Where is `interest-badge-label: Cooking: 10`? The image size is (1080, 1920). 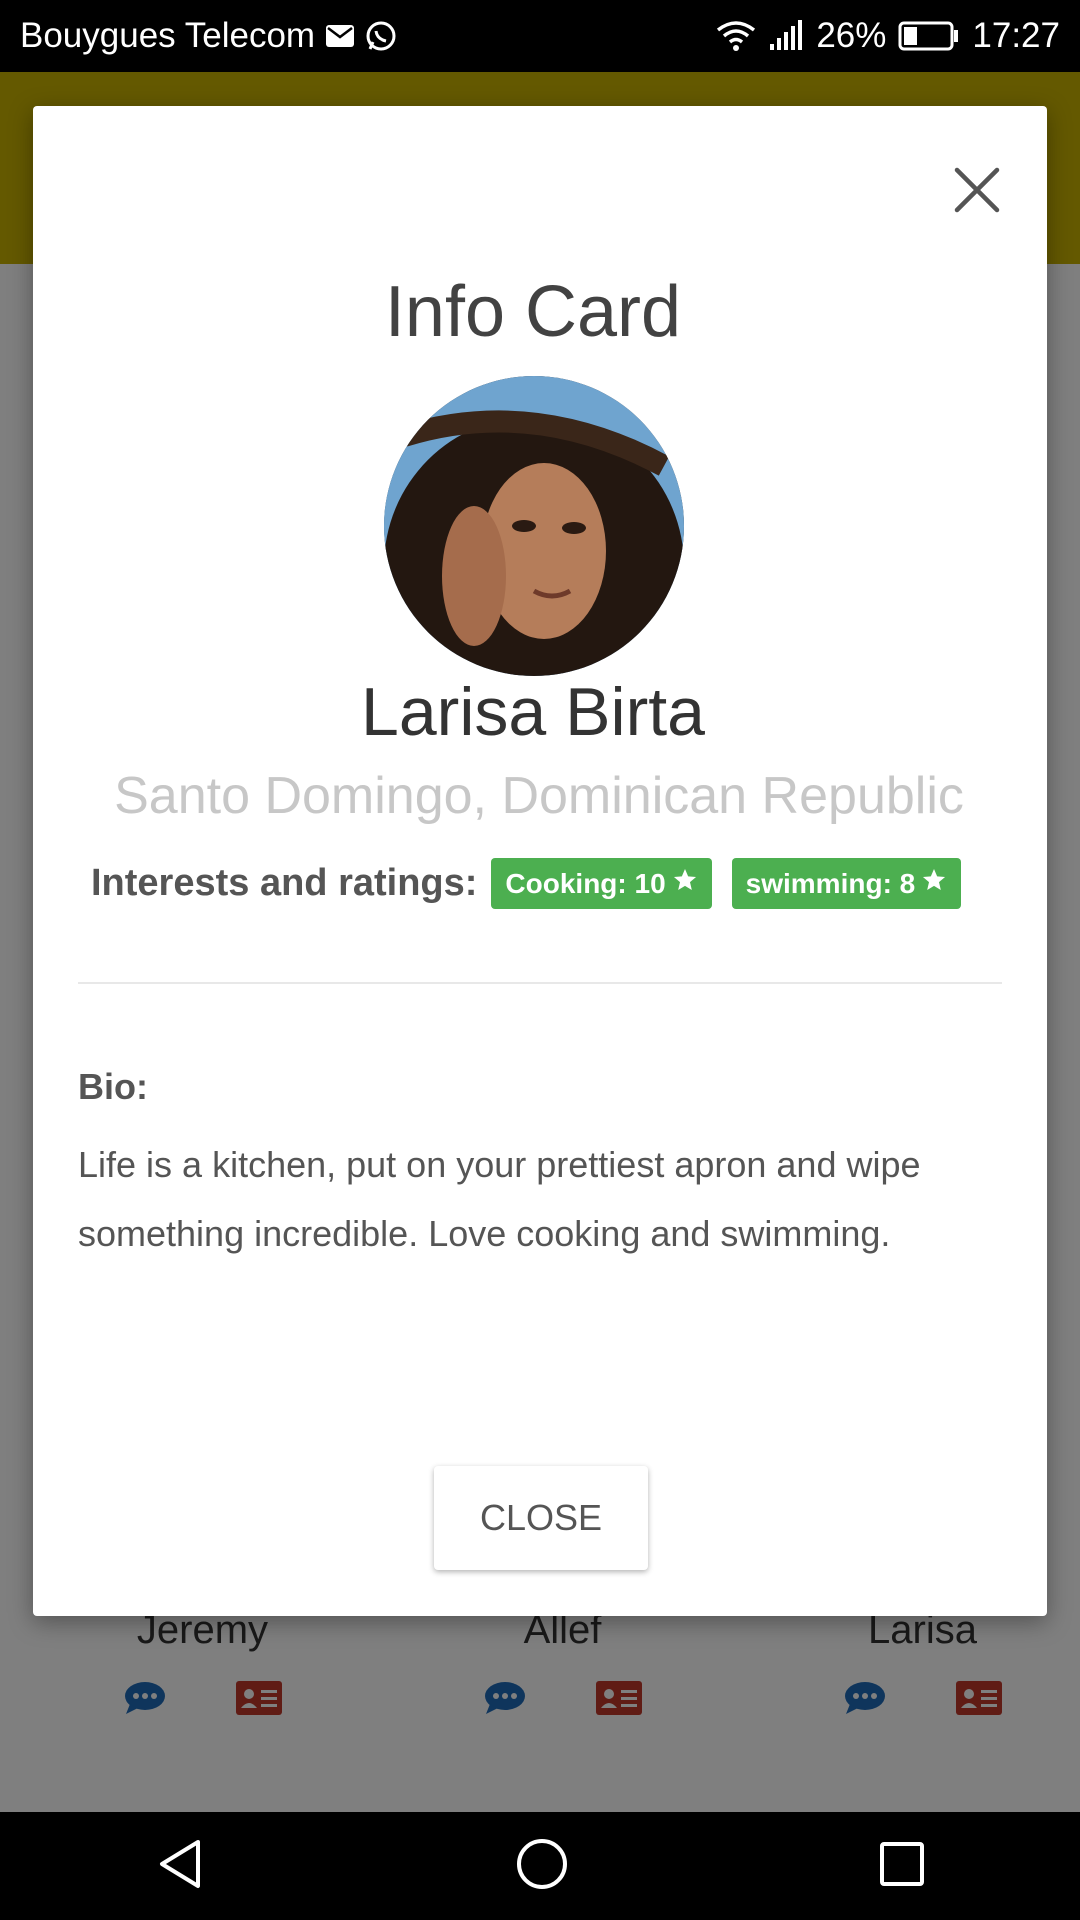
interest-badge-label: Cooking: 10 is located at coordinates (585, 883).